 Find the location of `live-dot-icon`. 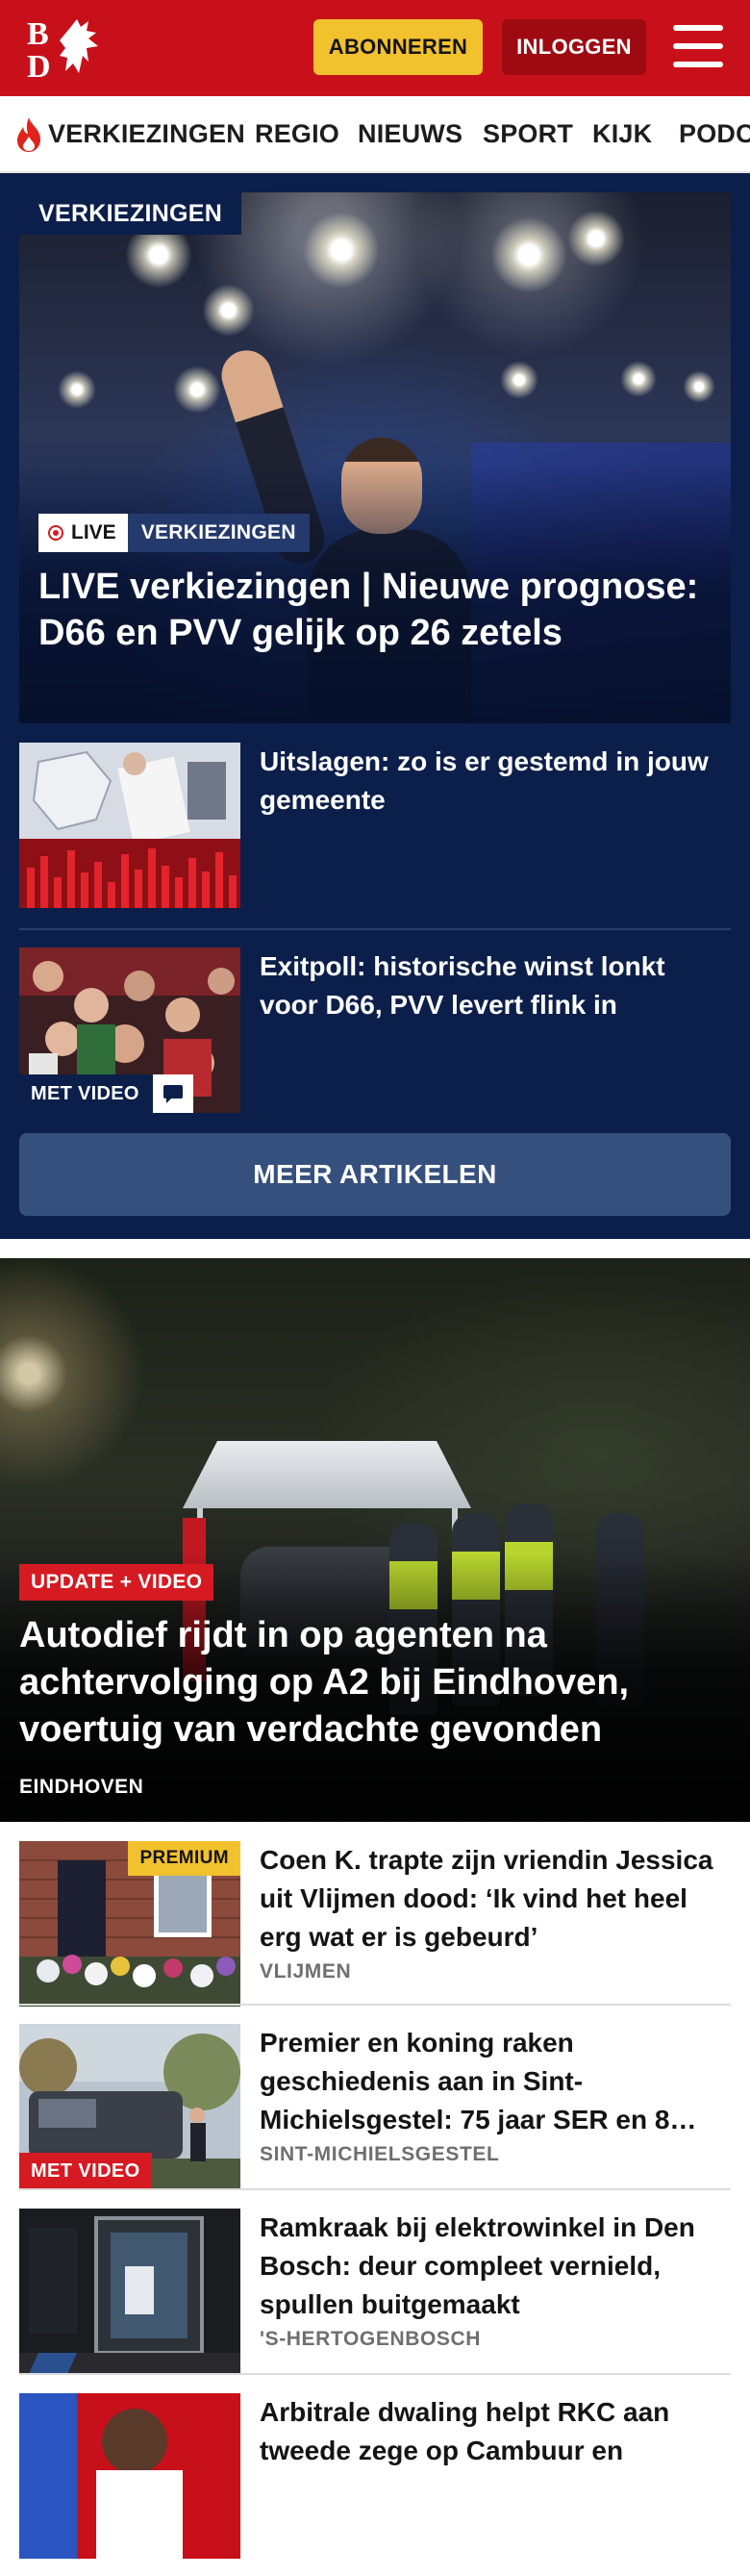

live-dot-icon is located at coordinates (55, 533).